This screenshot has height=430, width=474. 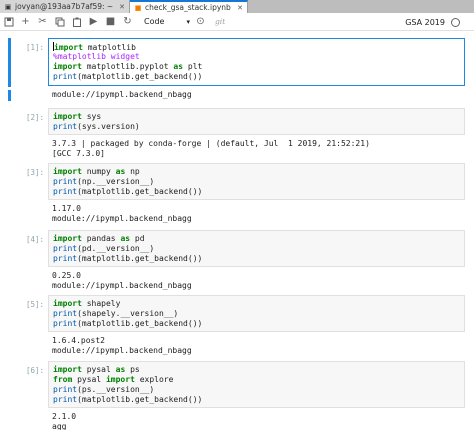 I want to click on terminal-icon: ▣, so click(x=8, y=6).